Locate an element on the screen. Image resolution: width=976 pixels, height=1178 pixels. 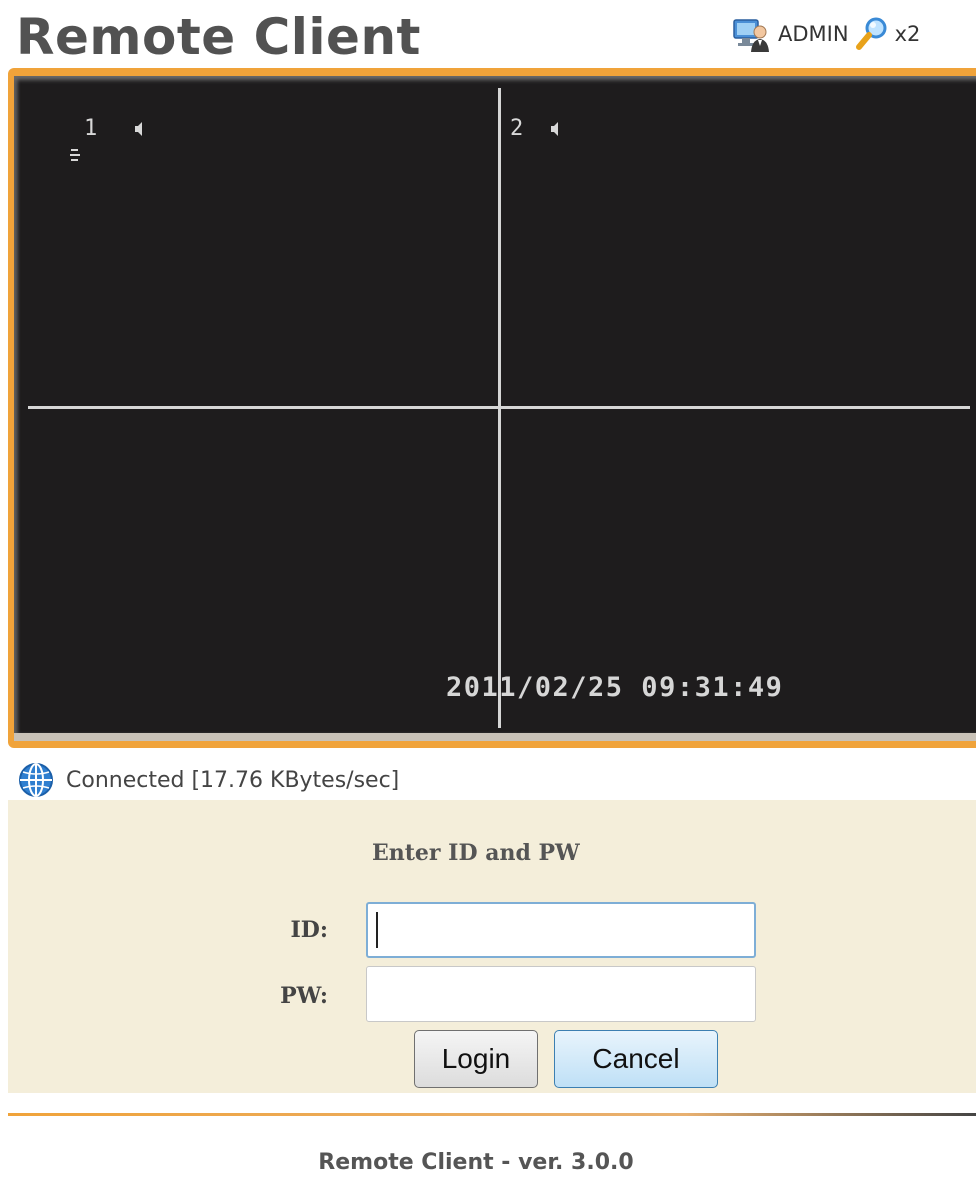
header-user-area: ADMIN x2 is located at coordinates (826, 34).